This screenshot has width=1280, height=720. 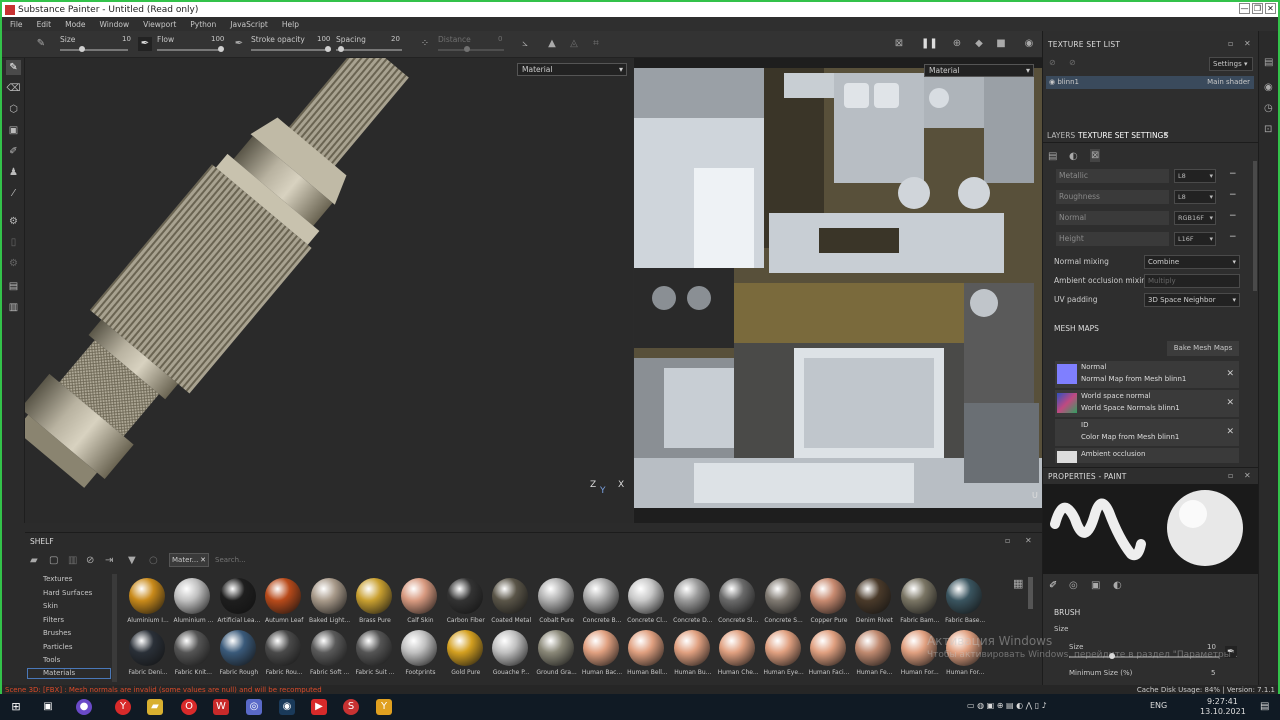 What do you see at coordinates (979, 44) in the screenshot?
I see `3d-view-icon: ◆` at bounding box center [979, 44].